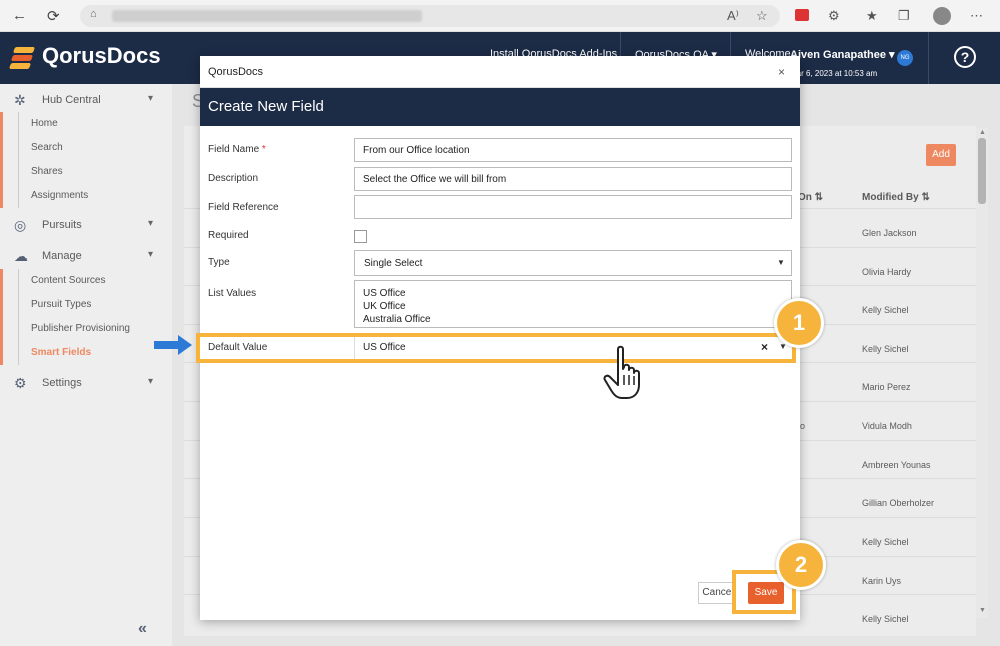  Describe the element at coordinates (266, 106) in the screenshot. I see `dialog-title: Create New Field` at that location.